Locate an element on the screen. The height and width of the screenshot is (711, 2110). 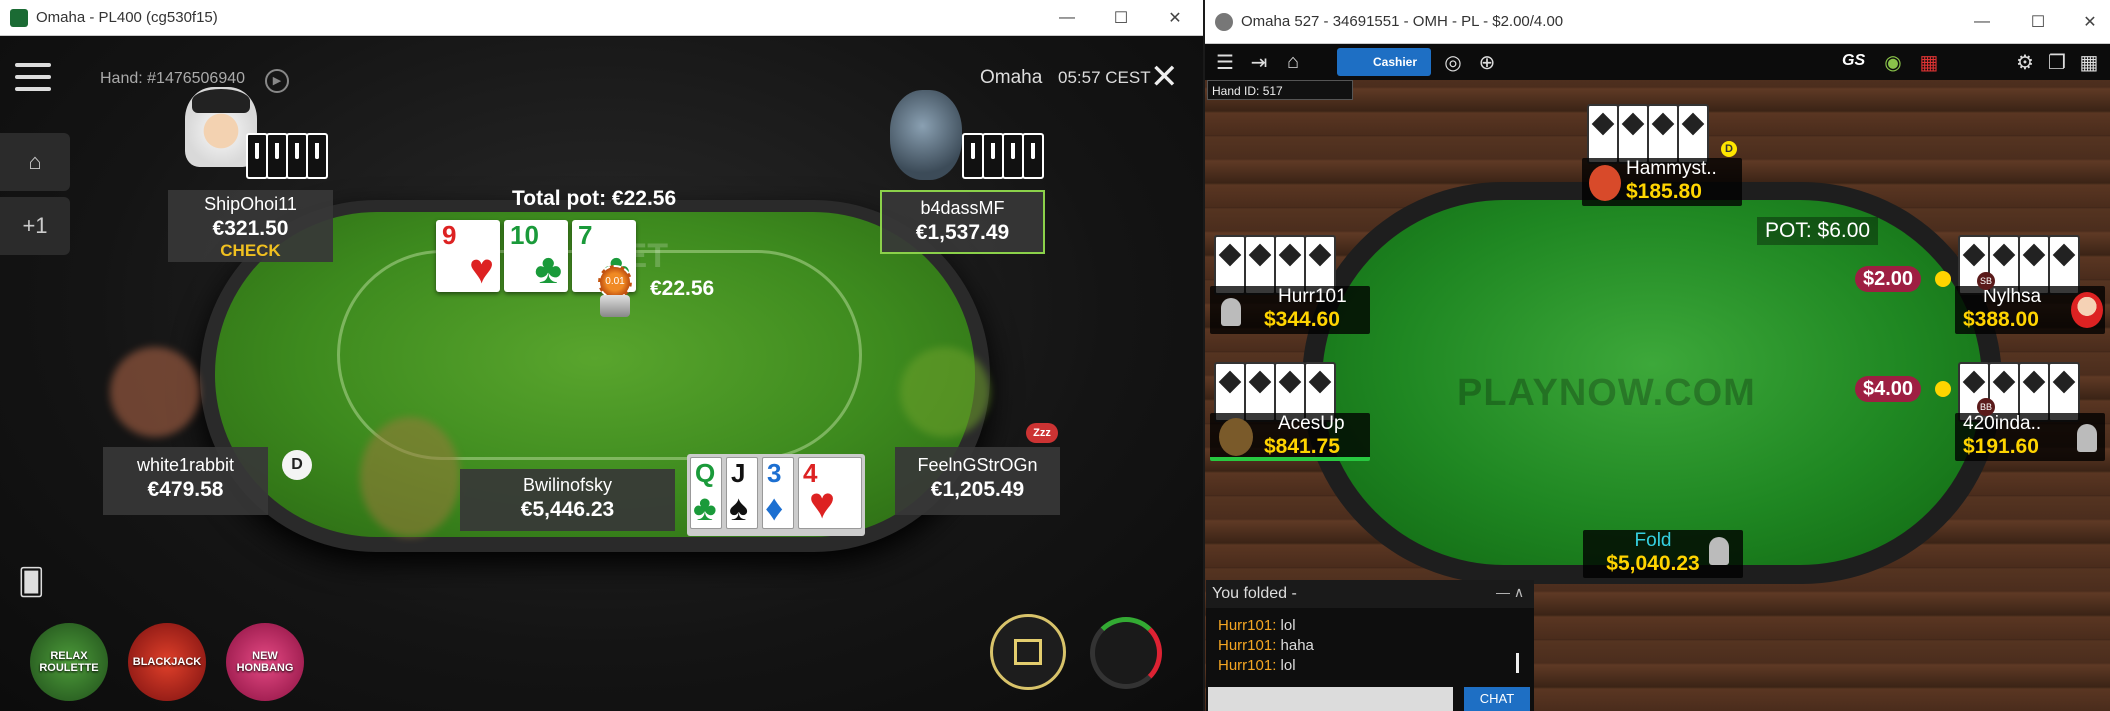
seat-left: white1rabbit €479.58 is located at coordinates (185, 481).